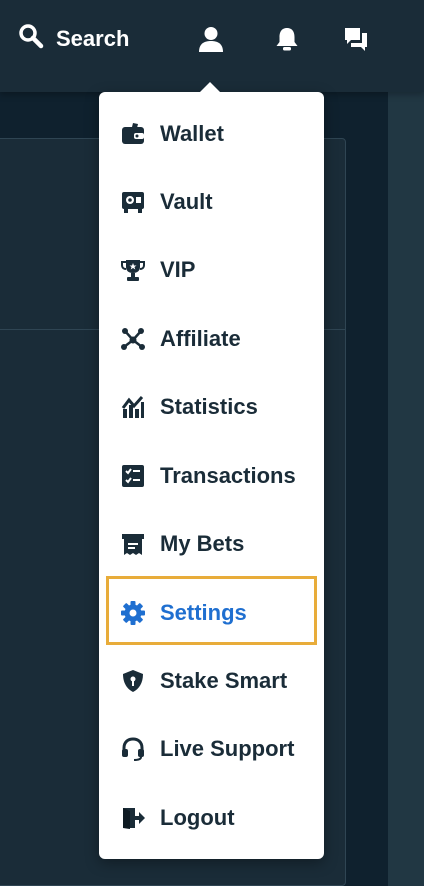 This screenshot has width=424, height=886. I want to click on search-icon, so click(31, 39).